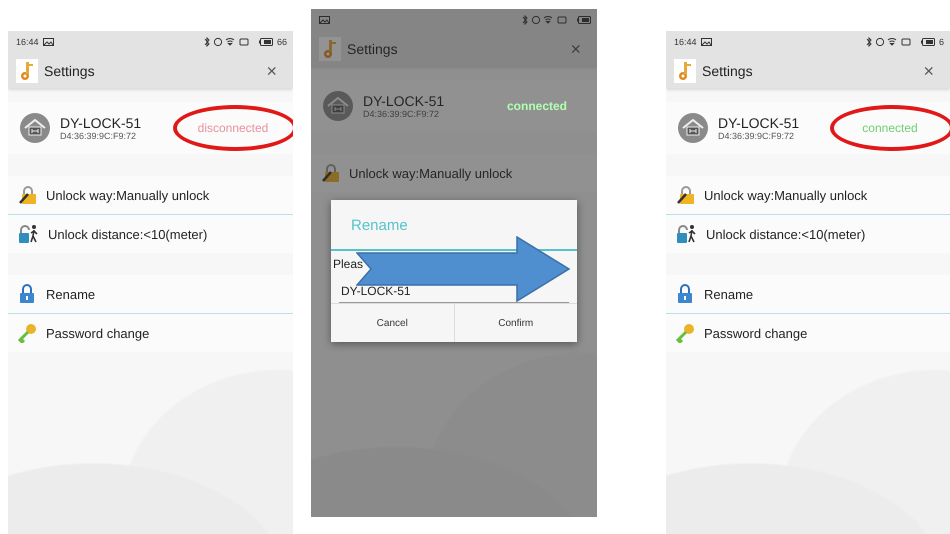 This screenshot has height=534, width=950. Describe the element at coordinates (515, 323) in the screenshot. I see `dialog-button: Confirm` at that location.